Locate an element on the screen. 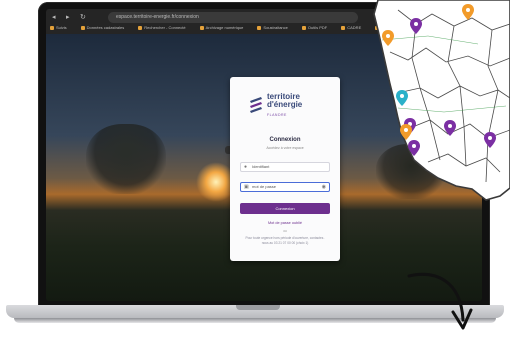 Image resolution: width=510 pixels, height=337 pixels. bookmark-item: Suivis is located at coordinates (62, 27).